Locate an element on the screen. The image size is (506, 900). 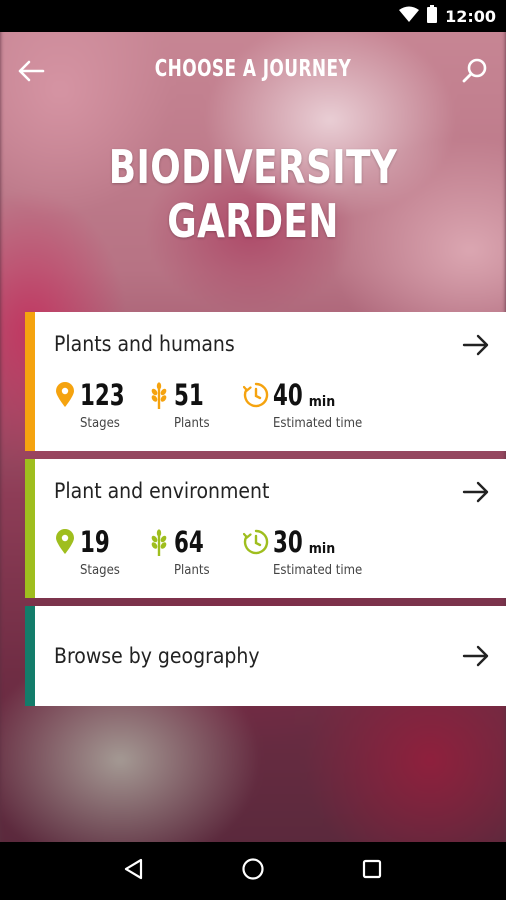
home-circle-icon is located at coordinates (253, 871).